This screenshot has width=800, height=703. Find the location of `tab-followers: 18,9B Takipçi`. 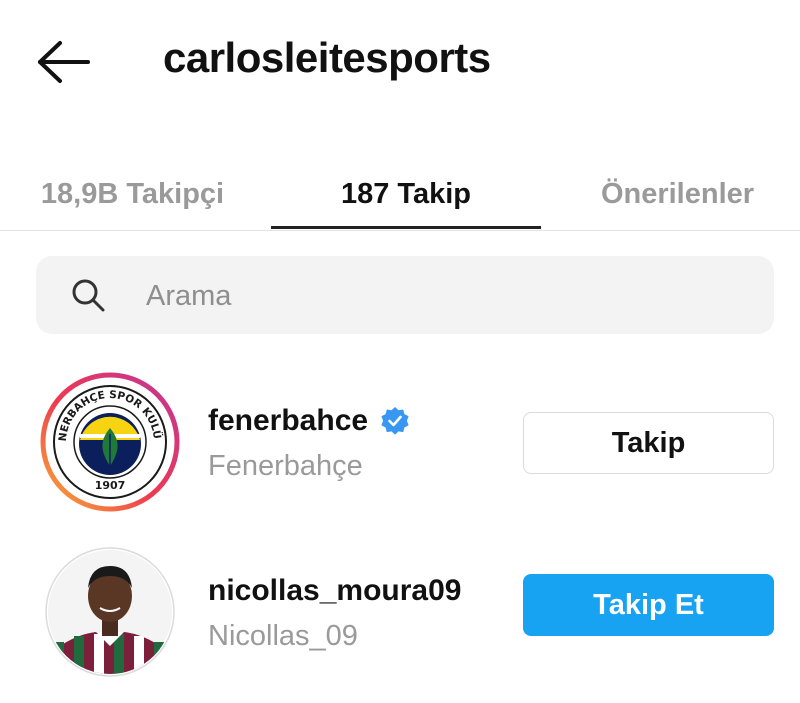

tab-followers: 18,9B Takipçi is located at coordinates (132, 194).